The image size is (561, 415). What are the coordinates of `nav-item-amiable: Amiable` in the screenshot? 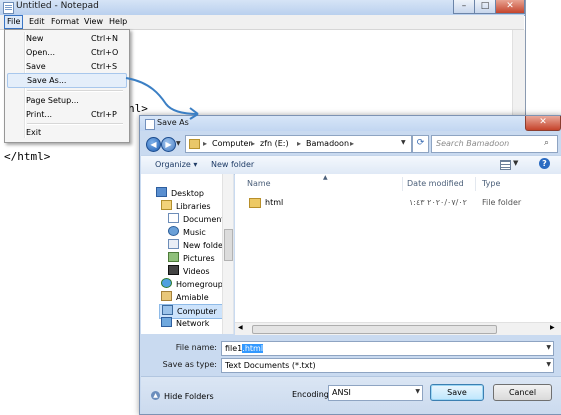 It's located at (185, 297).